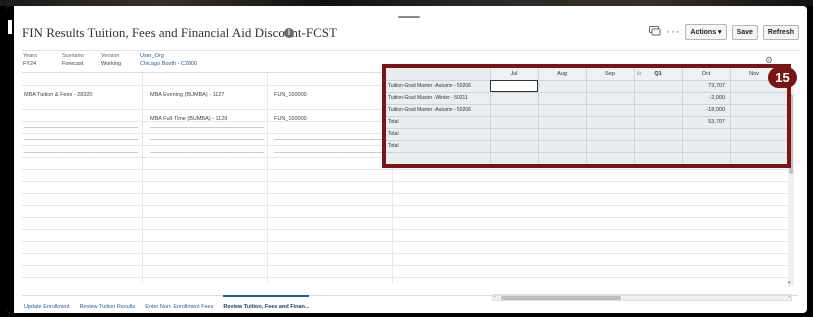  I want to click on row-program-cell: MBA Tuition & Fees - 28320, so click(58, 95).